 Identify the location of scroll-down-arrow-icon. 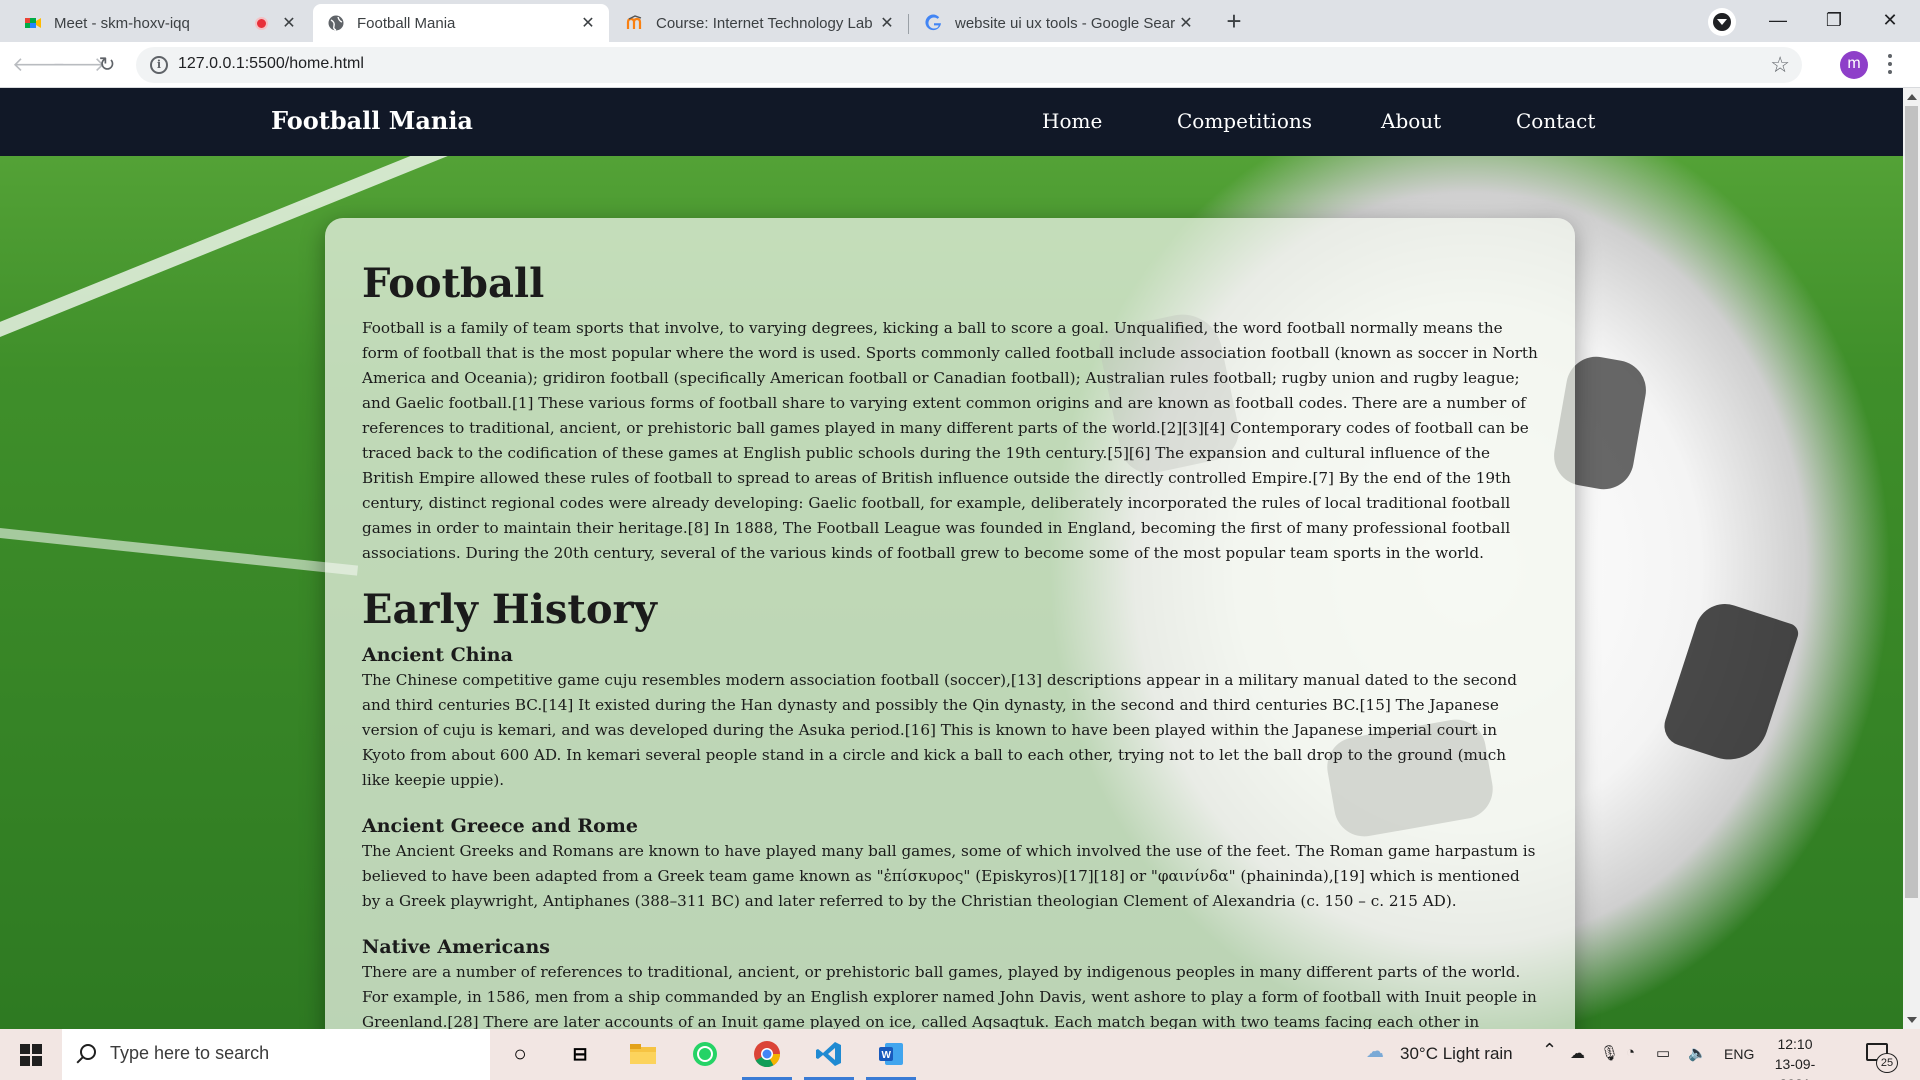
(1912, 1020).